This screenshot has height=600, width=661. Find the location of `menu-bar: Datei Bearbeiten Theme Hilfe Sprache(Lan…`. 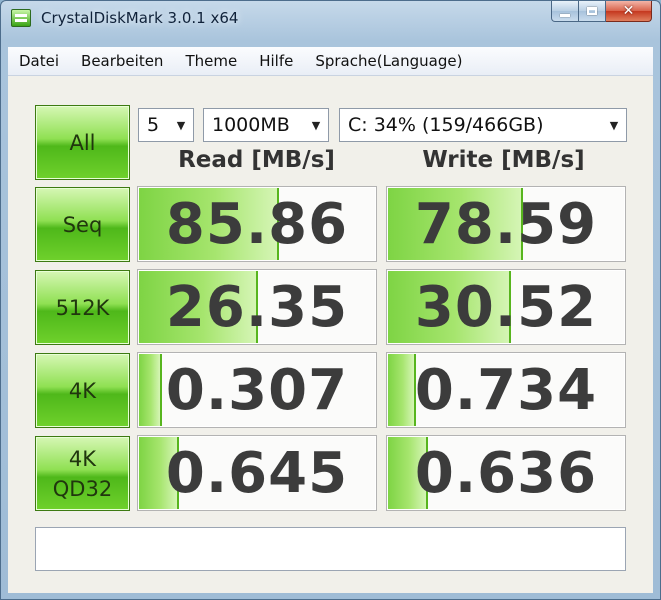

menu-bar: Datei Bearbeiten Theme Hilfe Sprache(Lan… is located at coordinates (330, 61).